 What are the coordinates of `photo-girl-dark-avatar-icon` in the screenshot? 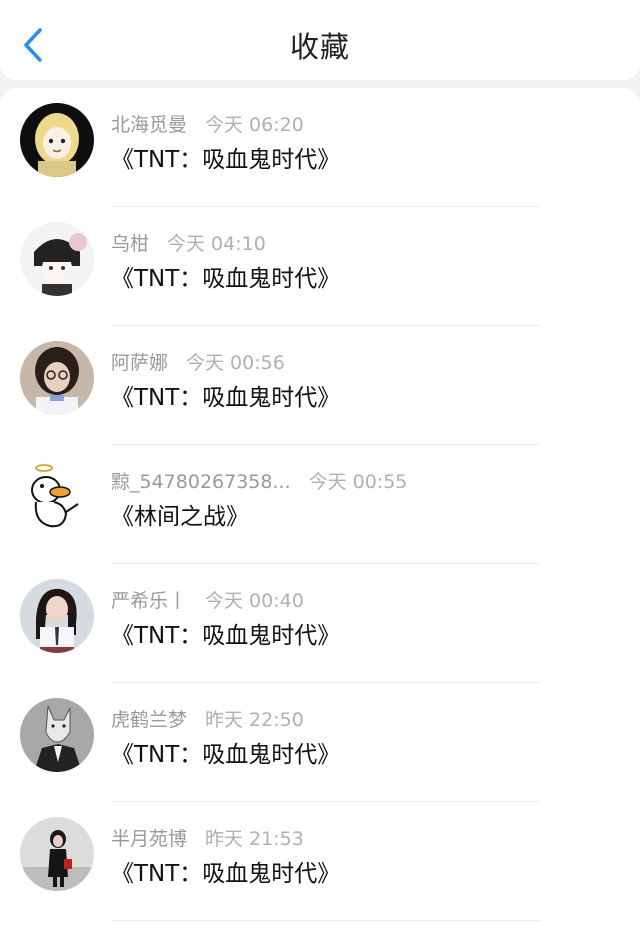 It's located at (57, 854).